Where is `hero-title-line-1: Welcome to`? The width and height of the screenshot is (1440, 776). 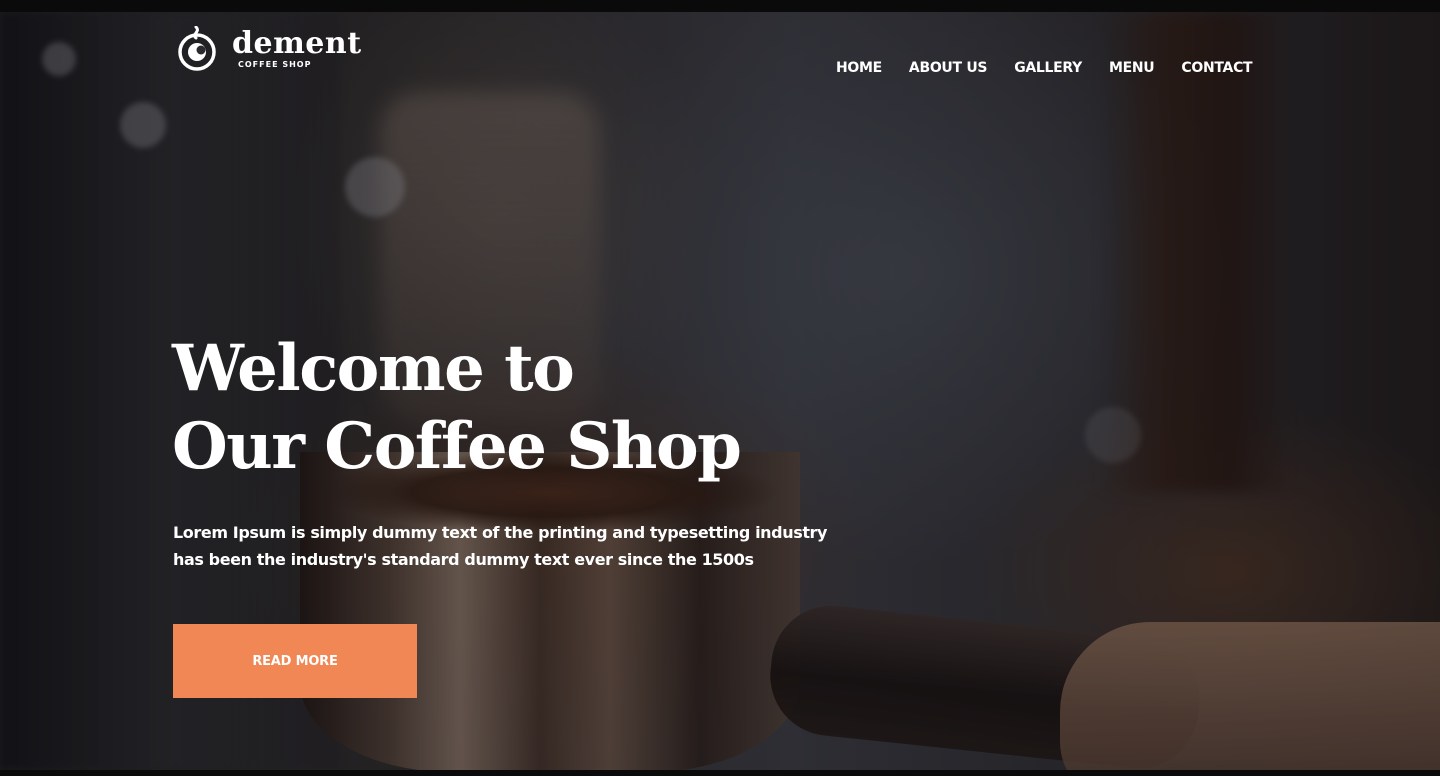
hero-title-line-1: Welcome to is located at coordinates (373, 368).